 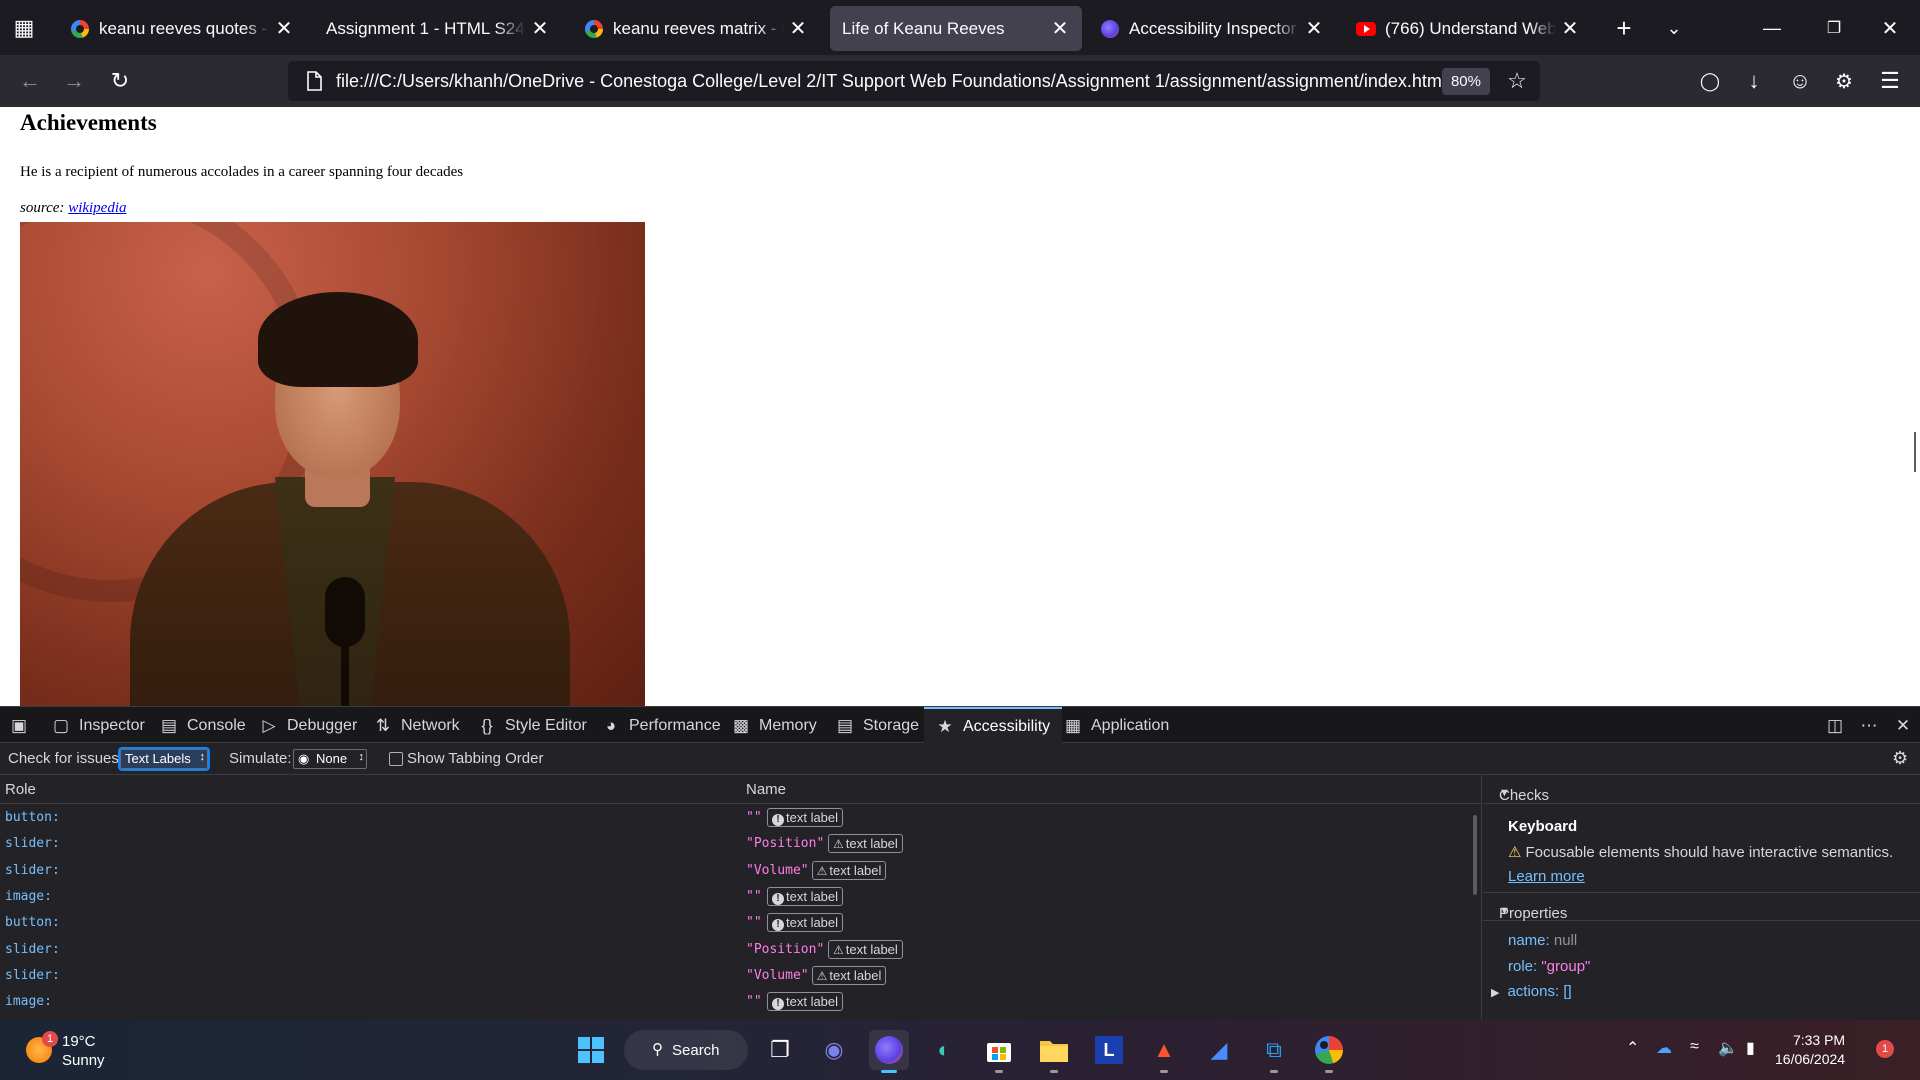 I want to click on tab-debugger: ▷ Debugger, so click(x=308, y=725).